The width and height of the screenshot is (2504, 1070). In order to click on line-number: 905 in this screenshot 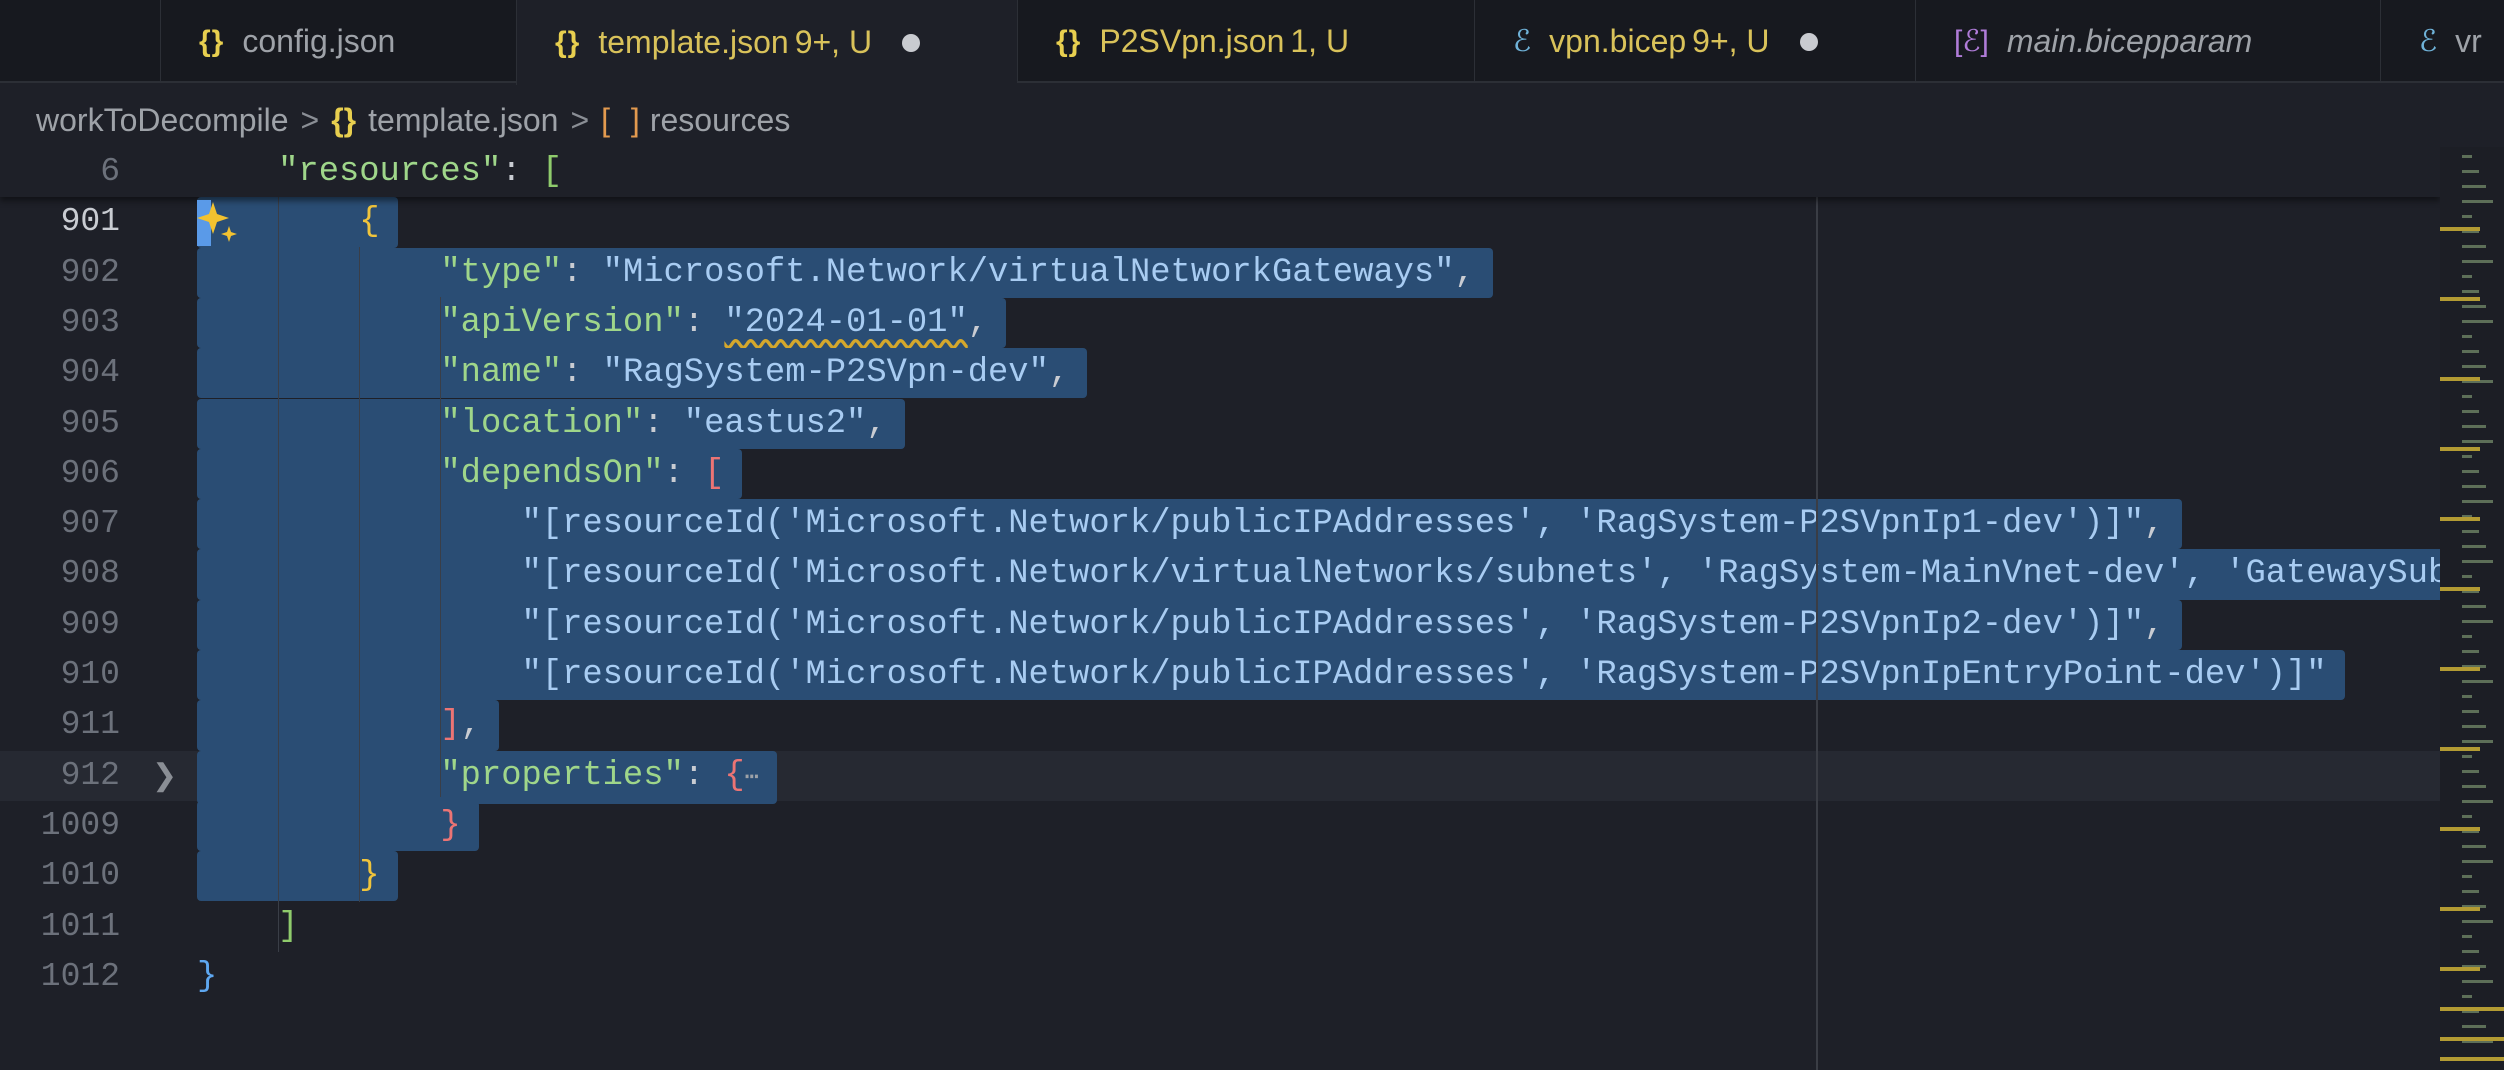, I will do `click(90, 423)`.